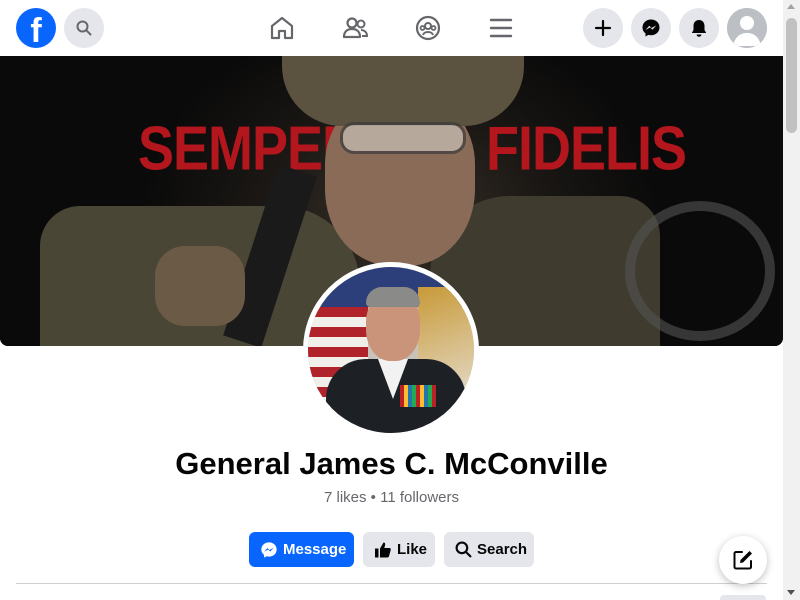 The height and width of the screenshot is (600, 800). Describe the element at coordinates (315, 549) in the screenshot. I see `message-button-label: Message` at that location.